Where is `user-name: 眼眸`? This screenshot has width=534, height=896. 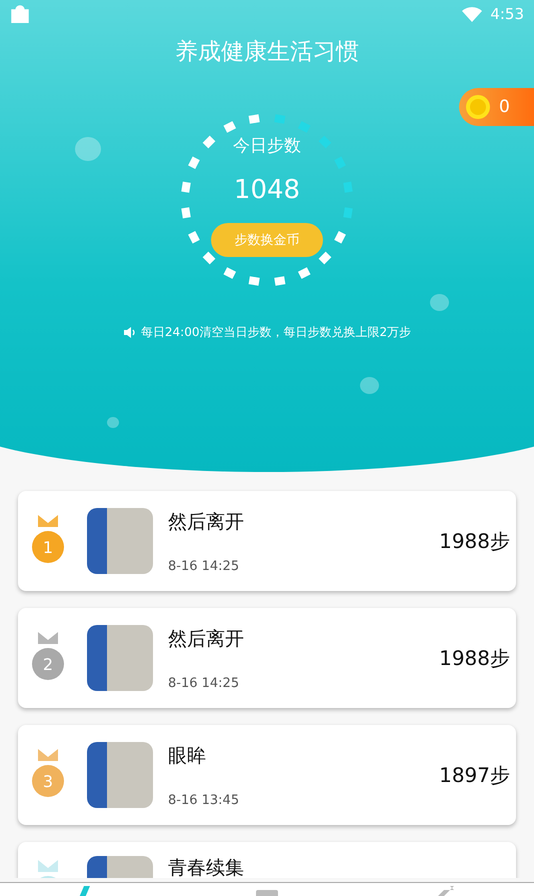 user-name: 眼眸 is located at coordinates (187, 756).